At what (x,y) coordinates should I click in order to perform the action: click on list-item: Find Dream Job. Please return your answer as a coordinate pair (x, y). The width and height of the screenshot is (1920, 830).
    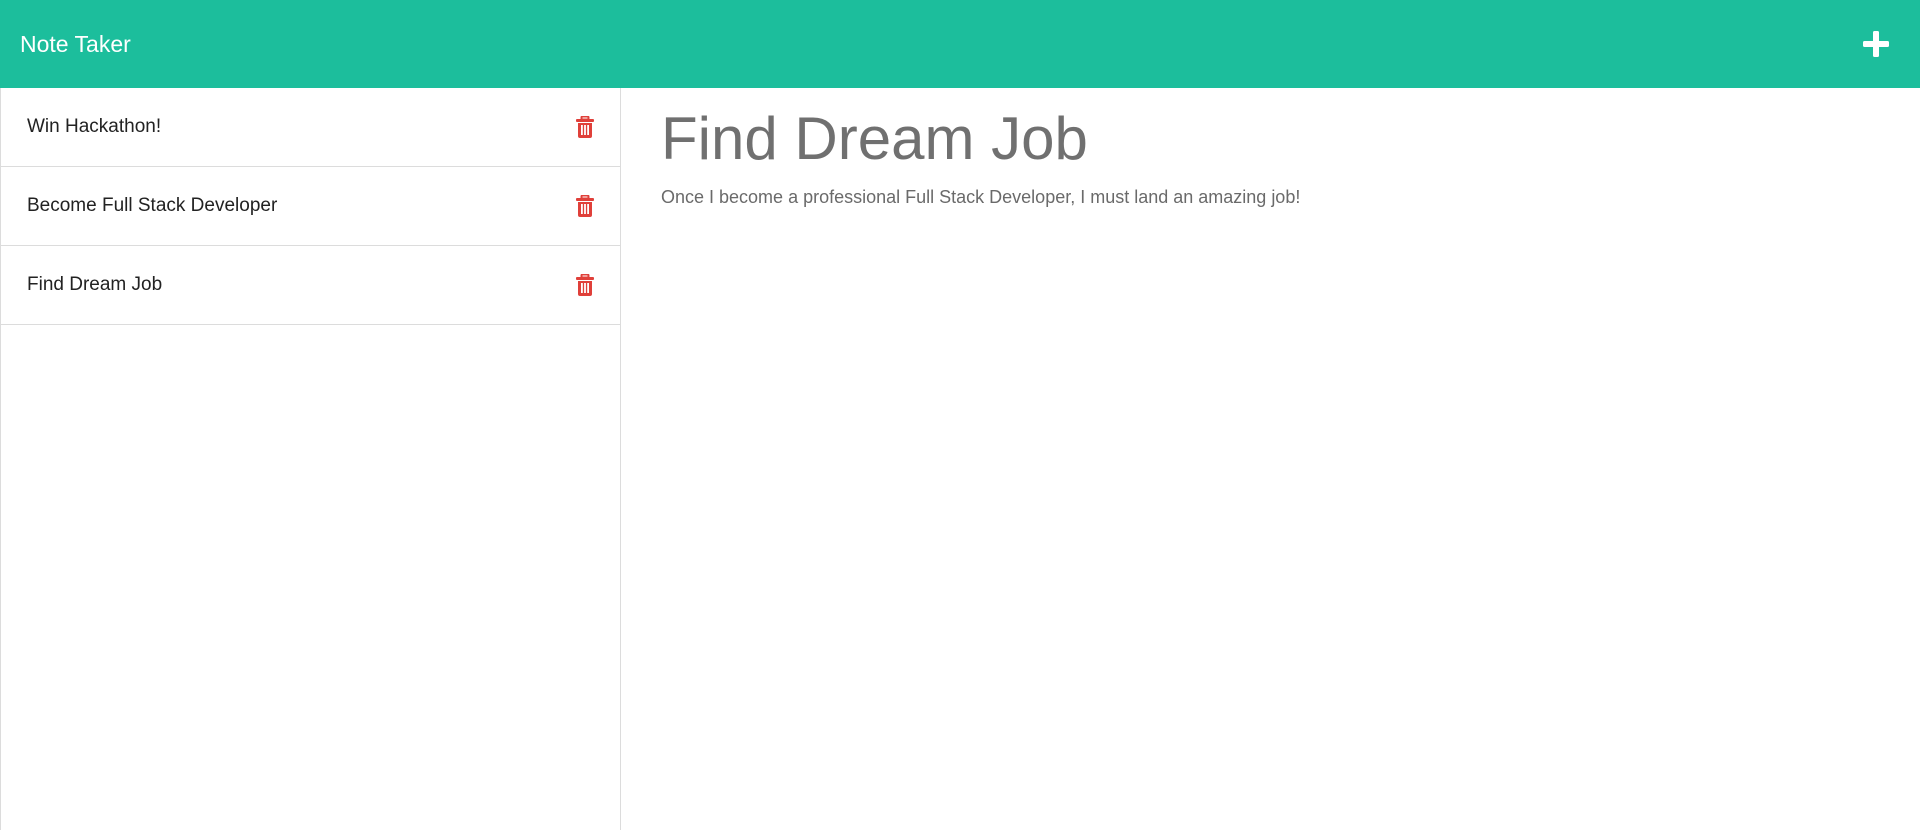
    Looking at the image, I should click on (310, 285).